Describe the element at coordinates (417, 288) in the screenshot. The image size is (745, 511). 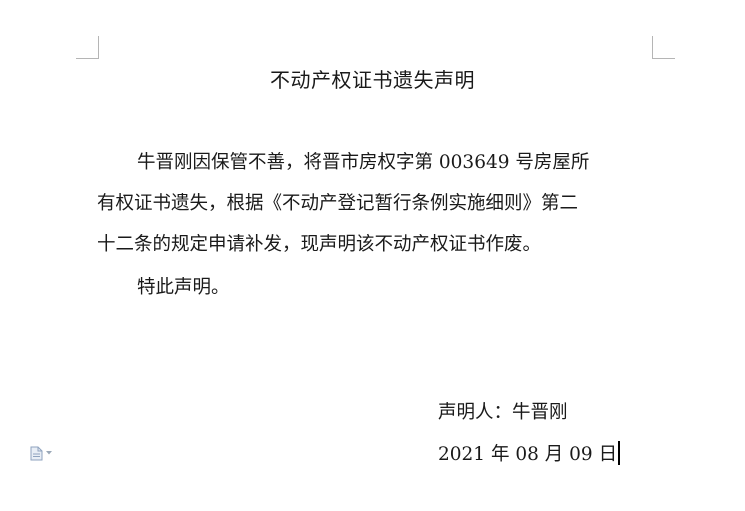
I see `closing-line: 特此声明。` at that location.